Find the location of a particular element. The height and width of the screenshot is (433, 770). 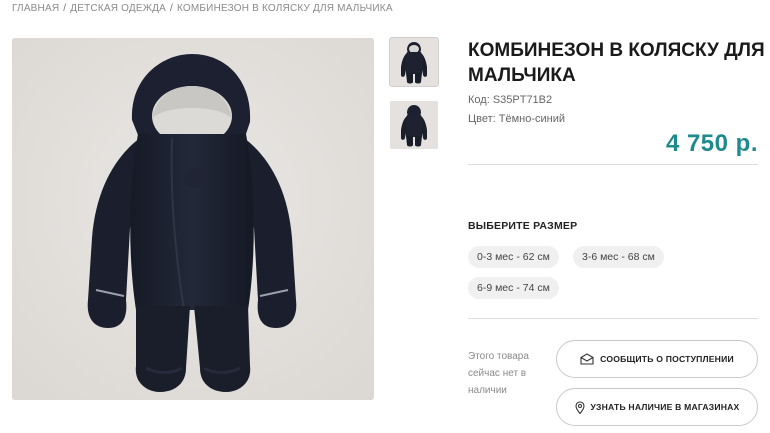

snowsuit-front-thumbnail is located at coordinates (414, 62).